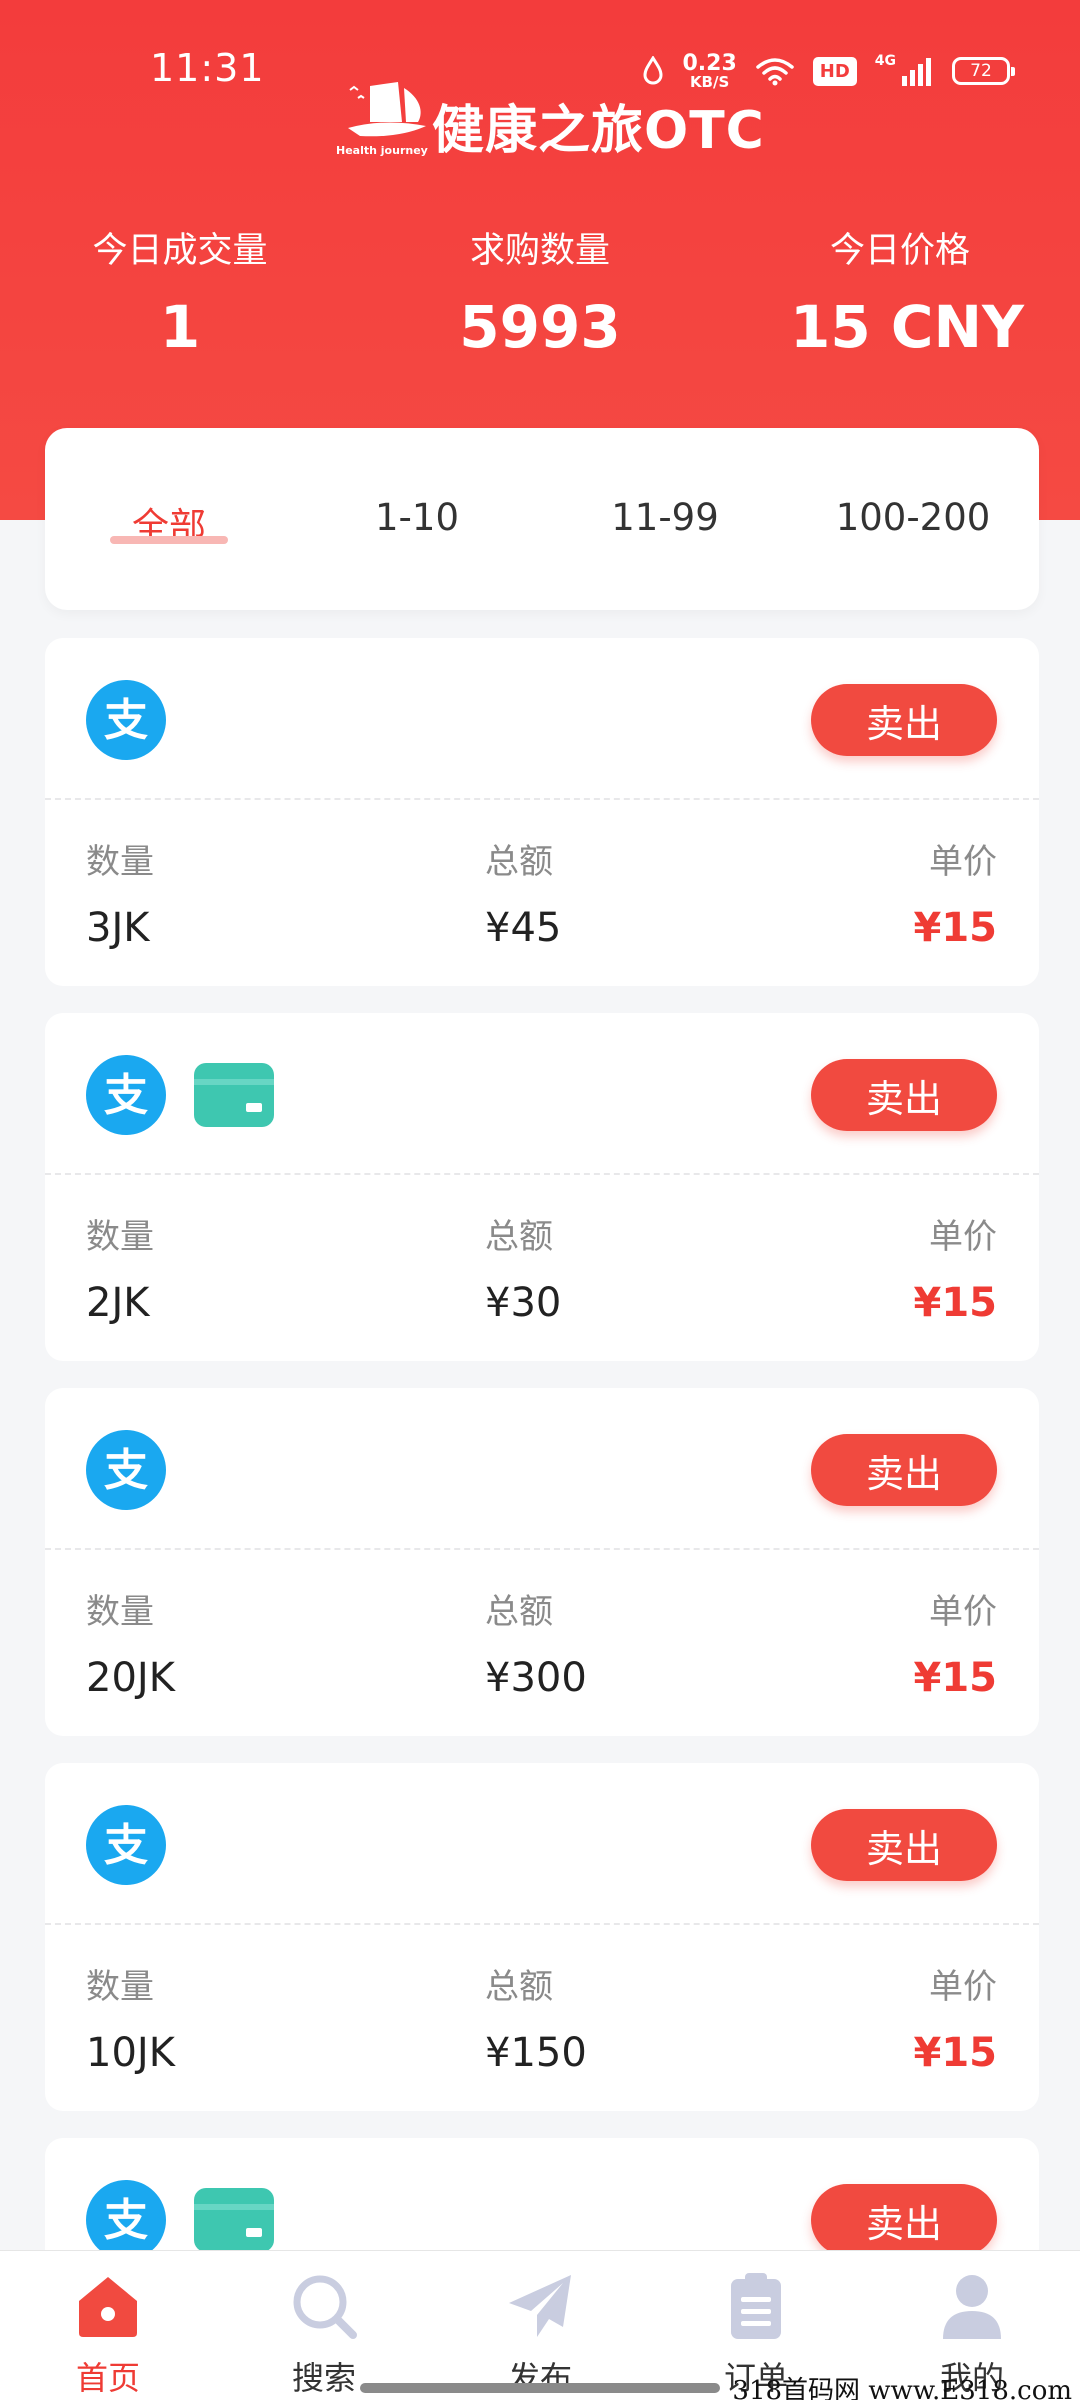 The image size is (1080, 2400). Describe the element at coordinates (383, 119) in the screenshot. I see `sailboat-logo-icon: Health journey` at that location.